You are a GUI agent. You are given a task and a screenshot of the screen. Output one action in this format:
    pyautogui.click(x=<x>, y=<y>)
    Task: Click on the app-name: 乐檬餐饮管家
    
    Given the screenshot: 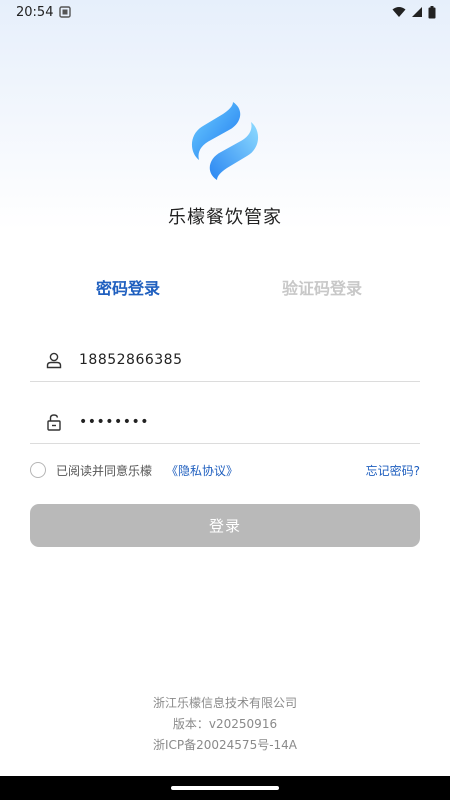 What is the action you would take?
    pyautogui.click(x=225, y=217)
    